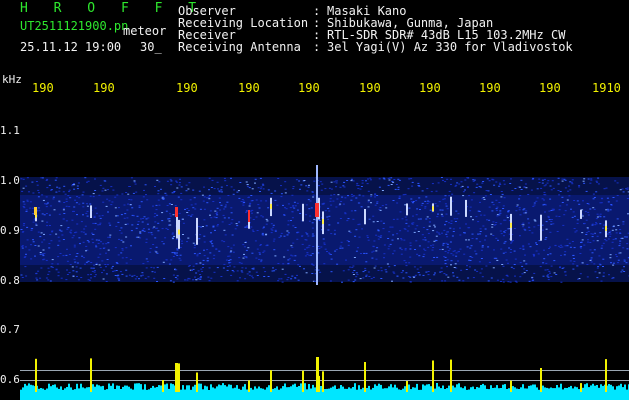  I want to click on freq-tick: 0.6, so click(10, 379).